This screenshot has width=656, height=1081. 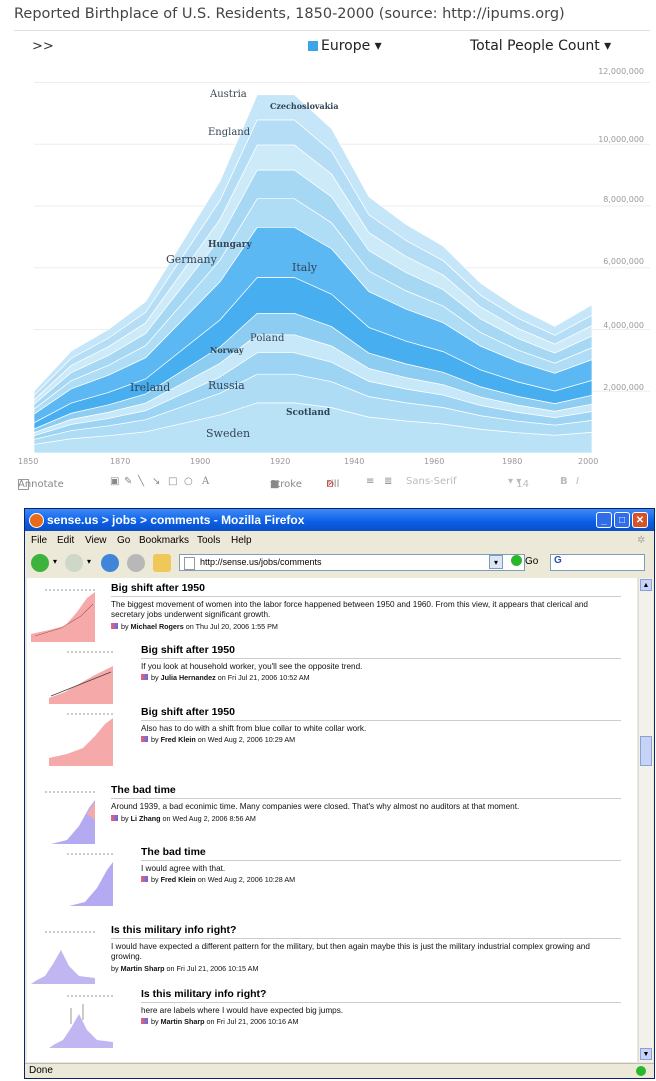 What do you see at coordinates (205, 481) in the screenshot?
I see `text-tool-icon: A` at bounding box center [205, 481].